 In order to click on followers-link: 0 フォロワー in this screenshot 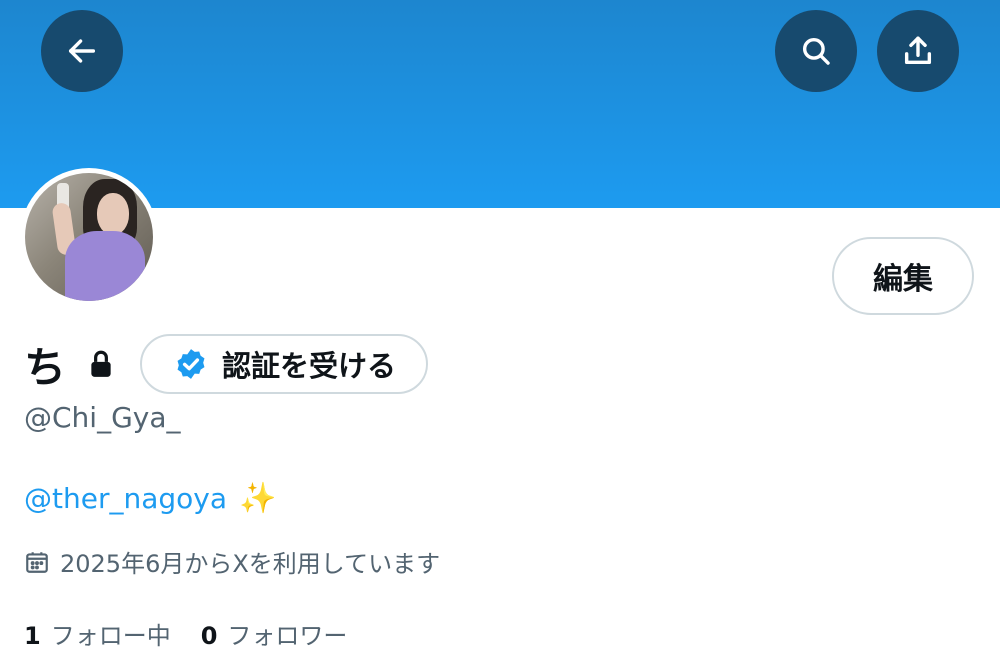, I will do `click(274, 633)`.